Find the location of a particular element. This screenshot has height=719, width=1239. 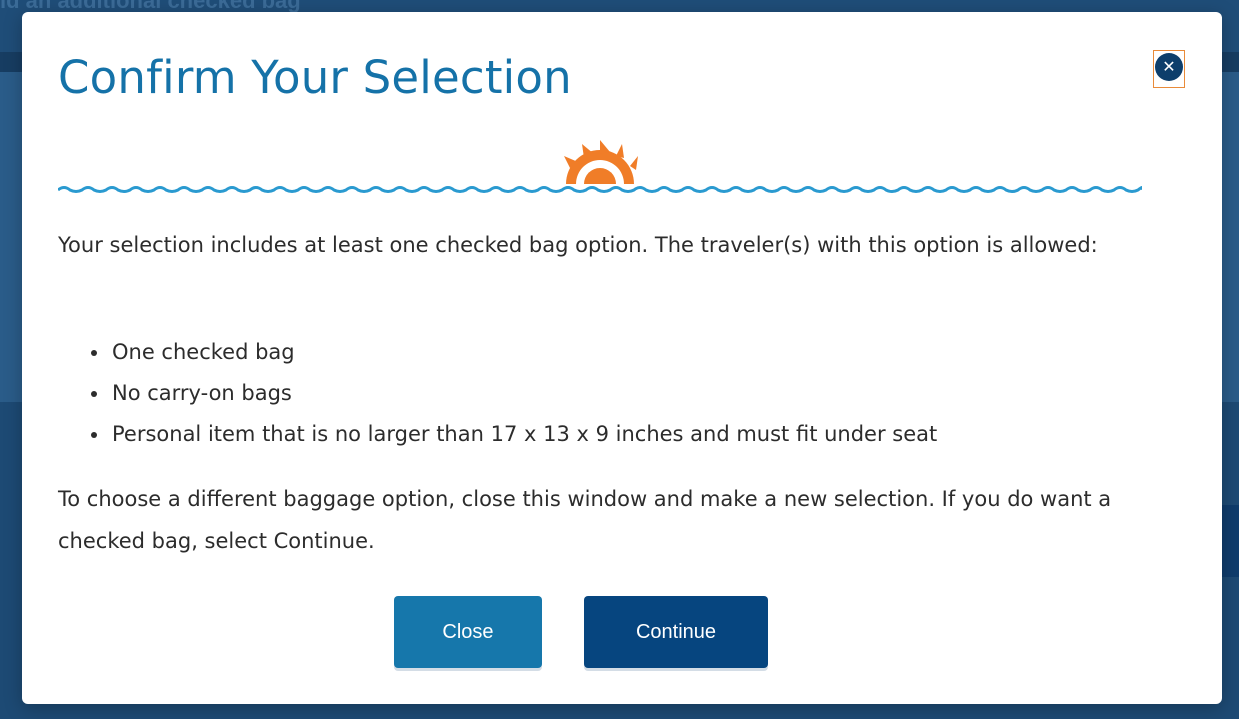

wave-line is located at coordinates (600, 189).